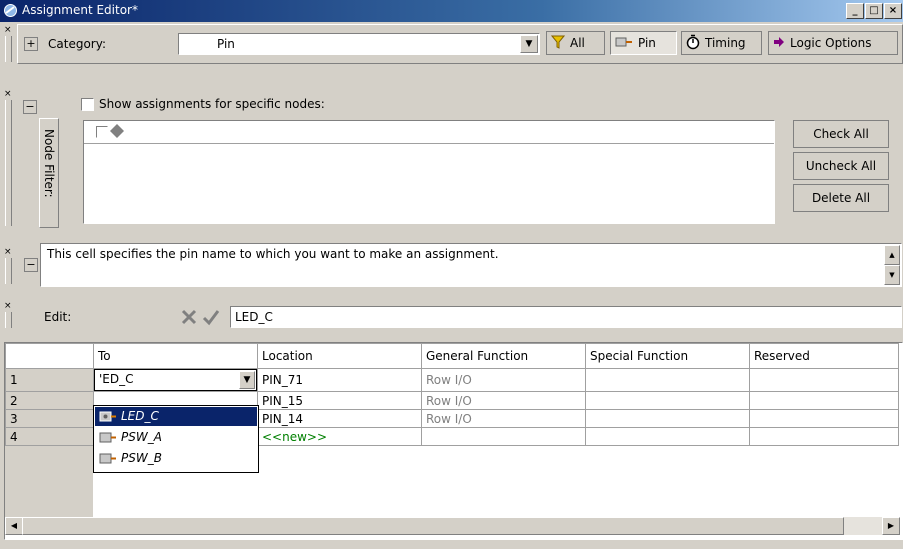 The image size is (903, 549). I want to click on diamond-icon, so click(117, 131).